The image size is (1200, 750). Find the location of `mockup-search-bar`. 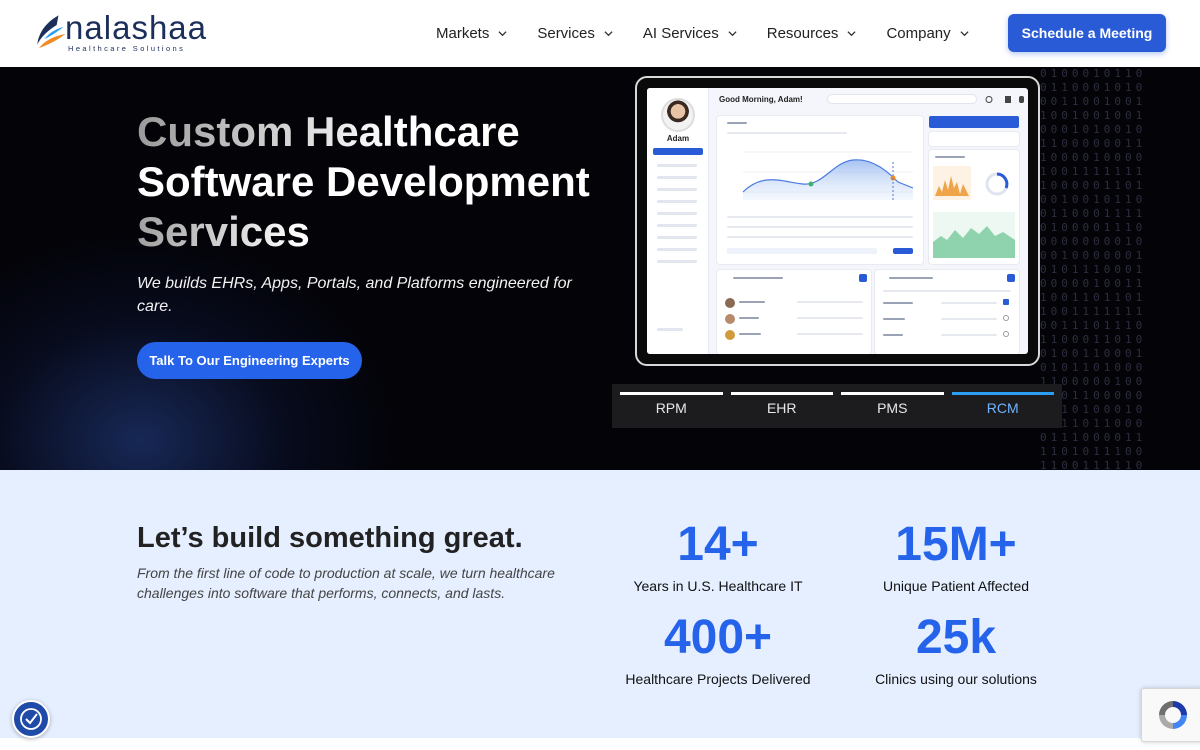

mockup-search-bar is located at coordinates (902, 99).